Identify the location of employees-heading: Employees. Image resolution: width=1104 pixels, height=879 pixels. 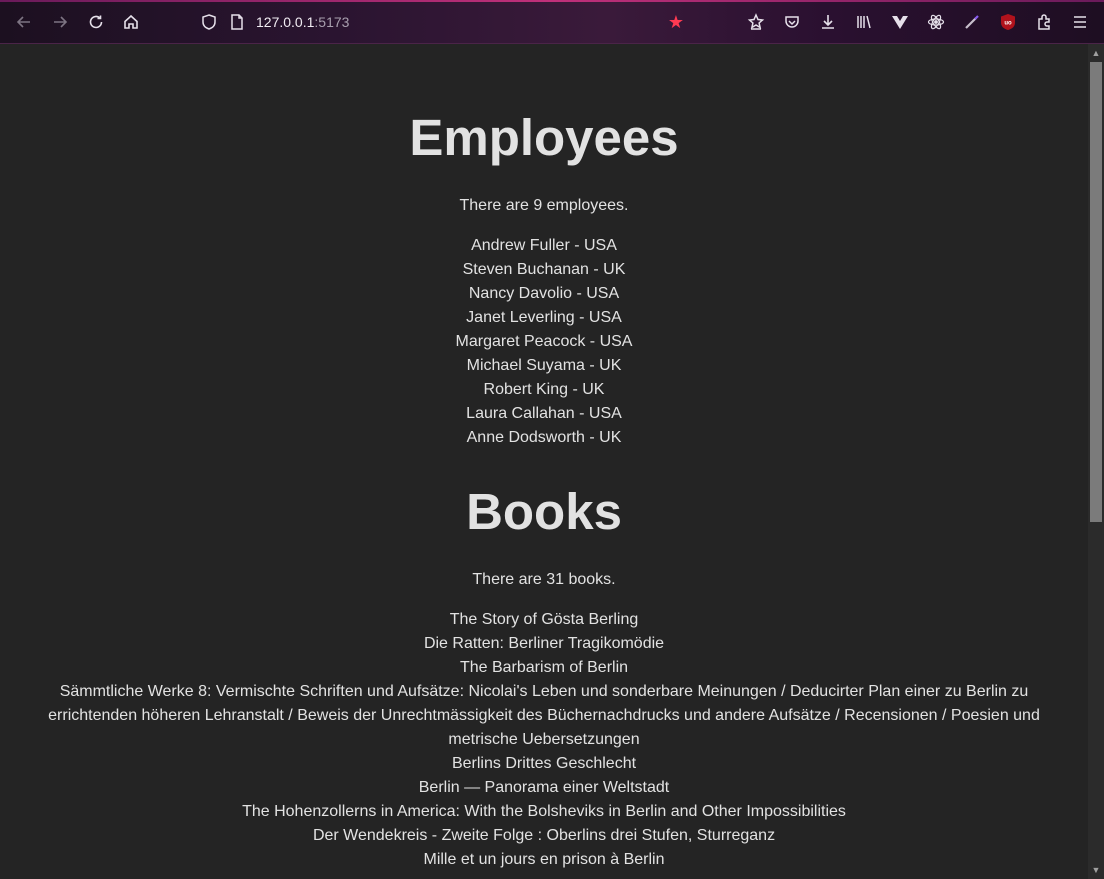
(544, 137).